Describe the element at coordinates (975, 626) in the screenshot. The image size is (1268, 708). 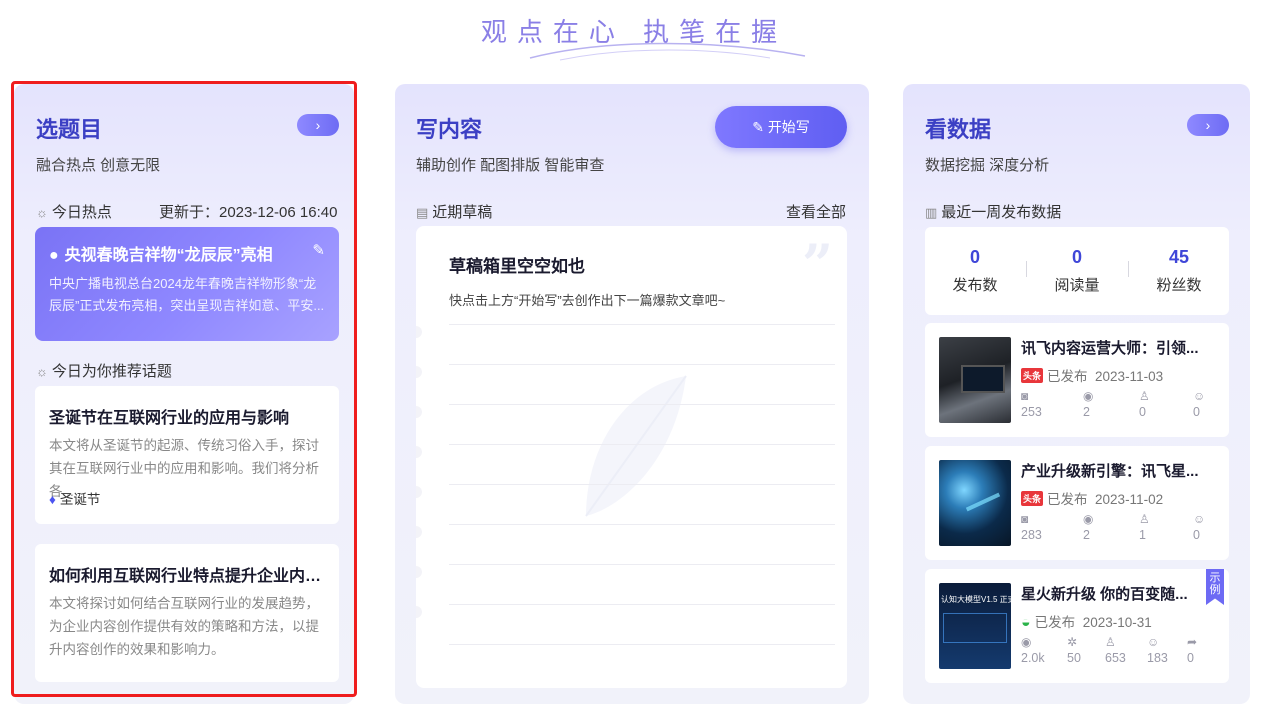
I see `article-thumbnail: 认知大模型V1.5 正式` at that location.